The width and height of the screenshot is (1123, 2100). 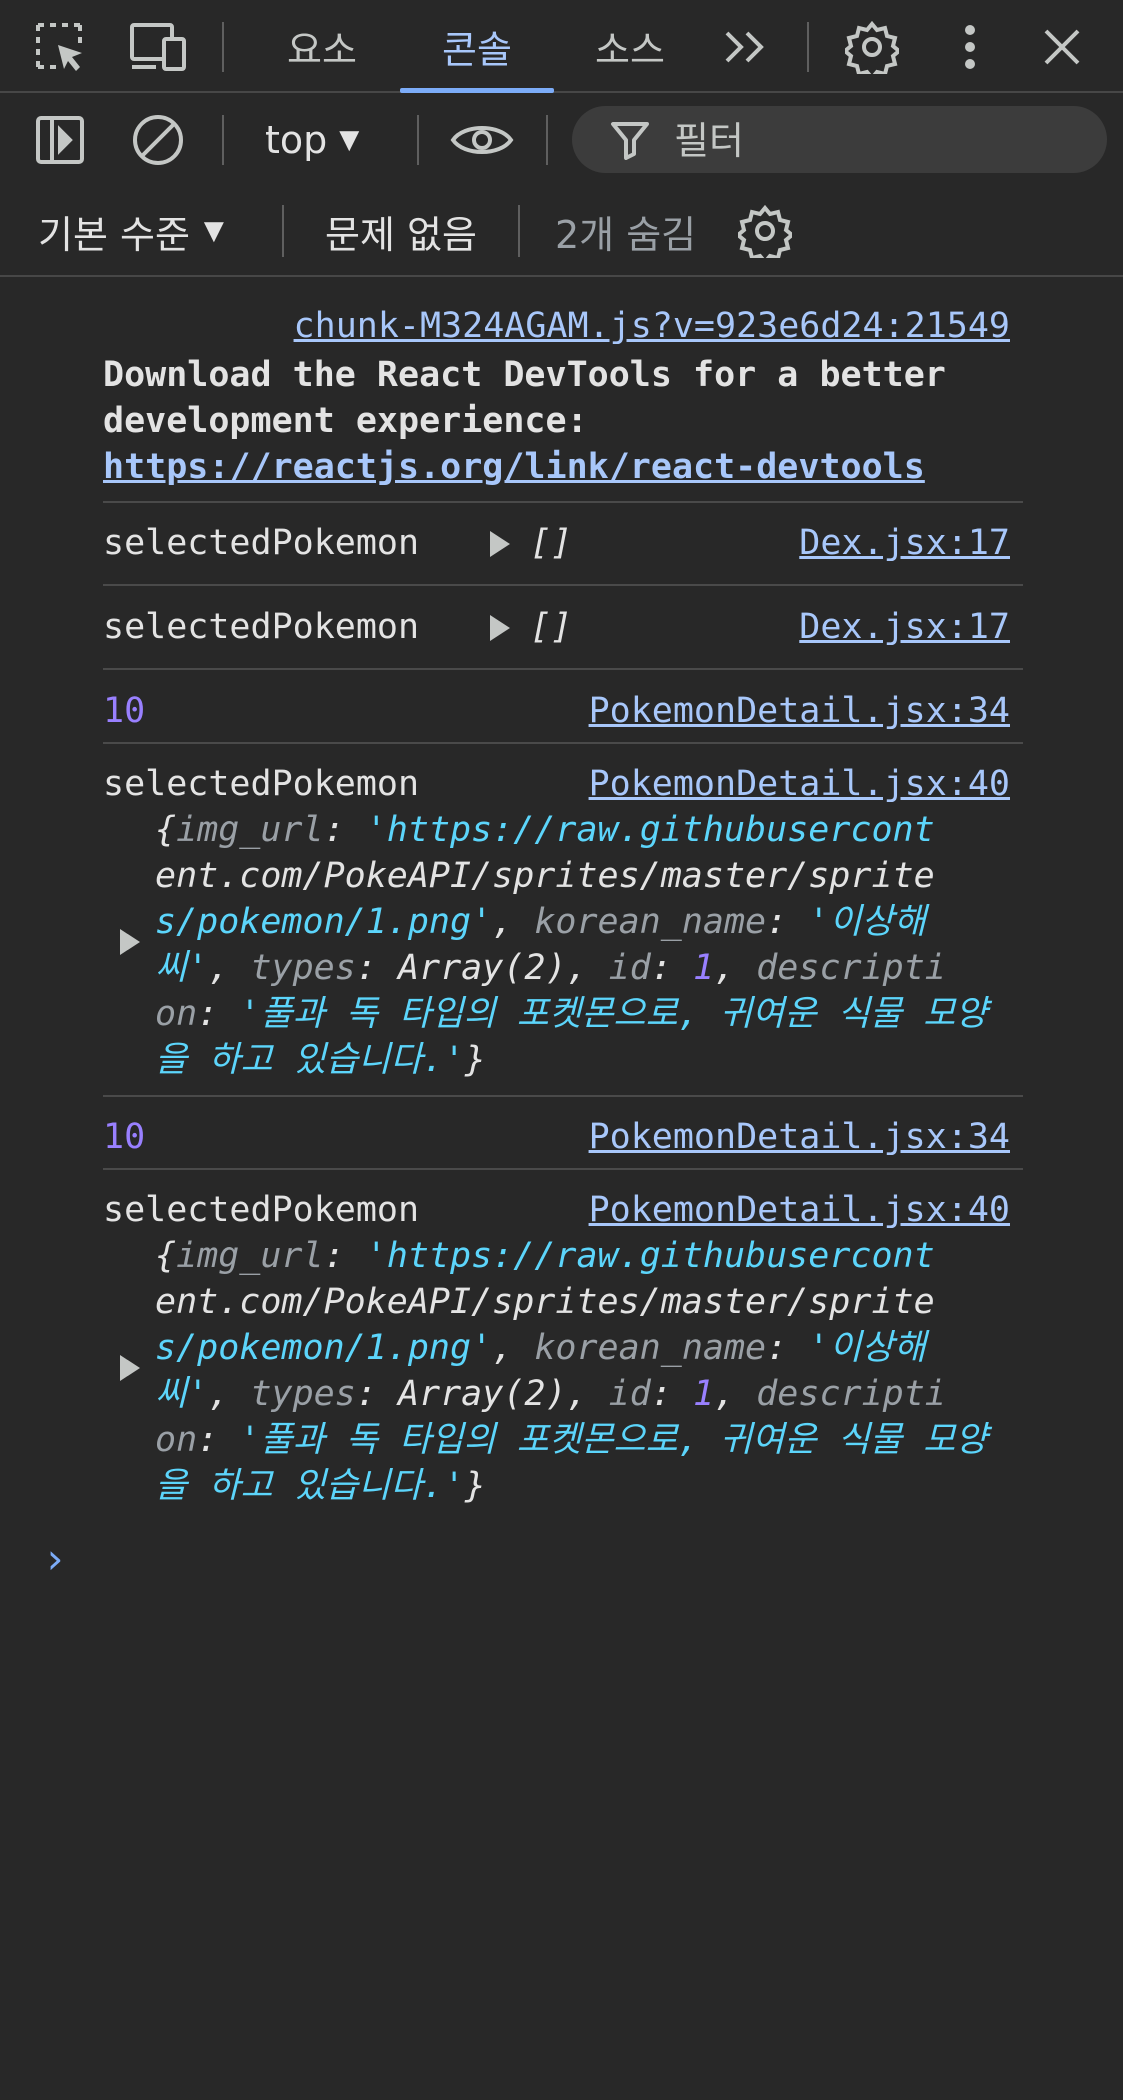 I want to click on sidebar-toggle-icon, so click(x=60, y=140).